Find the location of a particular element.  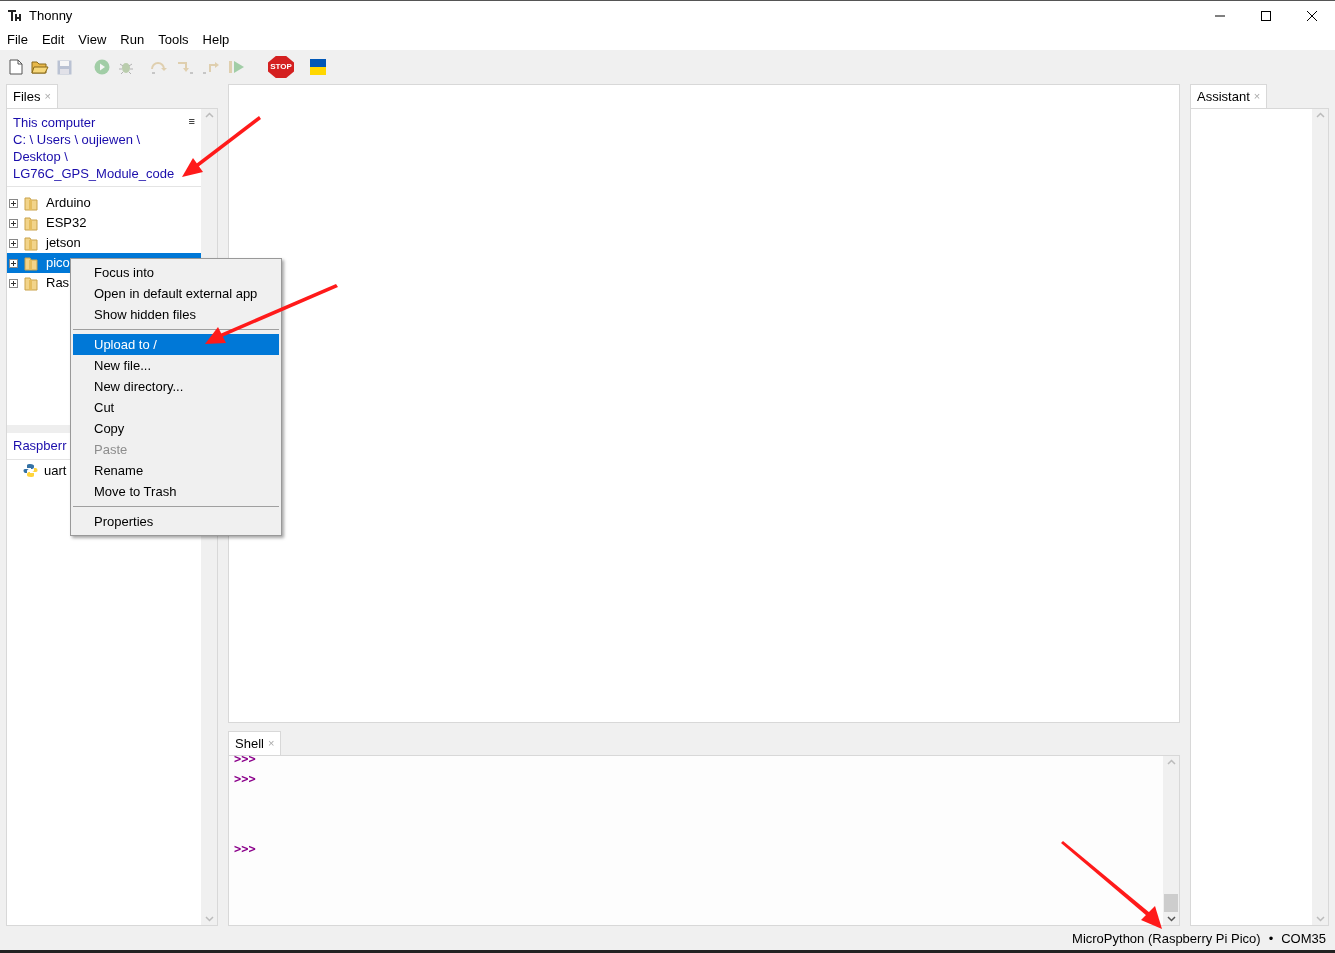

folder-name: Ras is located at coordinates (58, 283).